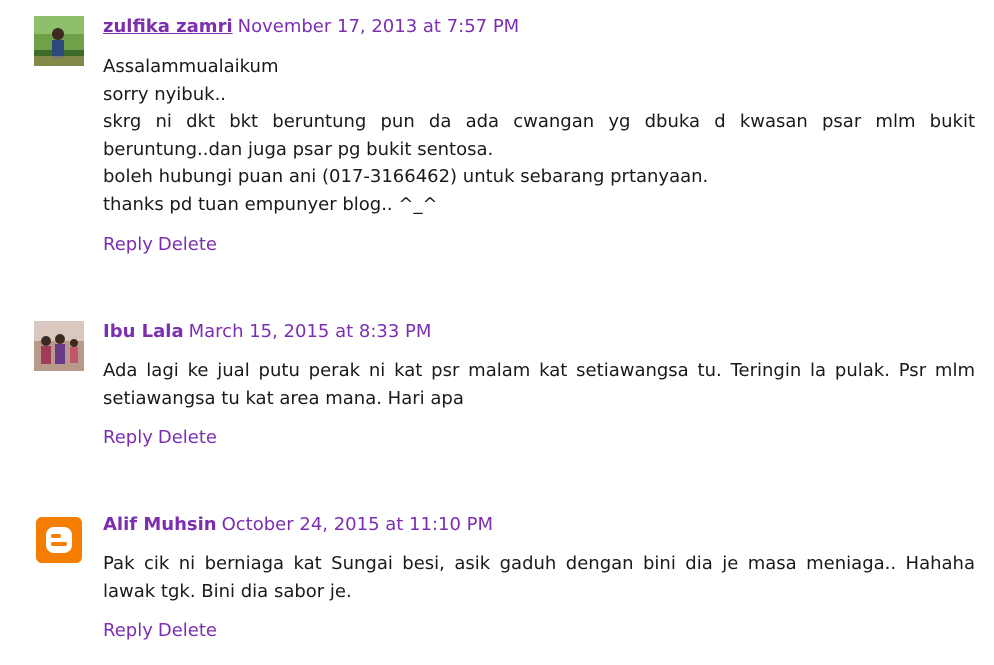  Describe the element at coordinates (168, 26) in the screenshot. I see `author-link: zulfika zamri` at that location.